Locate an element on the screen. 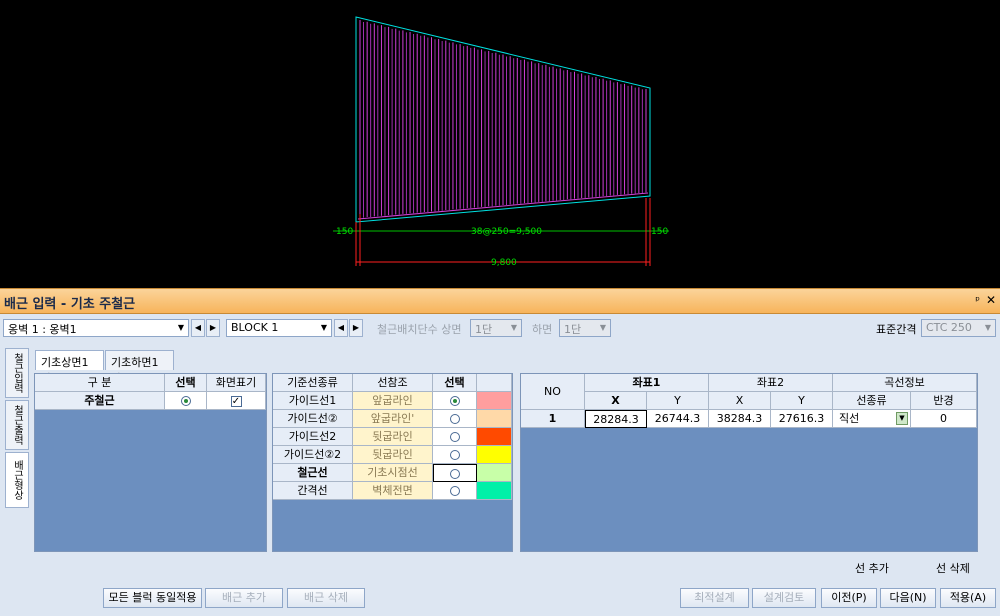  delete-line-link: 선 삭제 is located at coordinates (953, 568).